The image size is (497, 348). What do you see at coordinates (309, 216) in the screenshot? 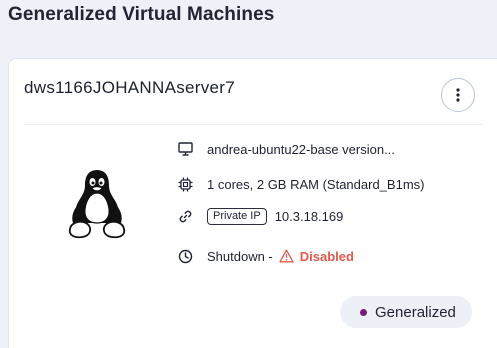
I see `vm-ip: 10.3.18.169` at bounding box center [309, 216].